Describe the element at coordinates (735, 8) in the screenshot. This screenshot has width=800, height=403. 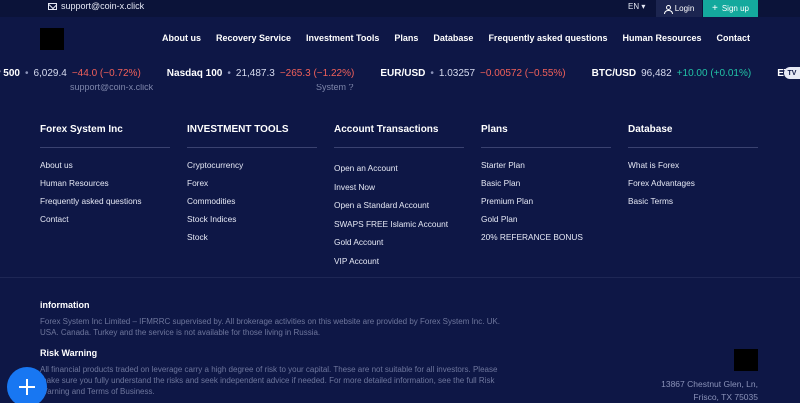
I see `signup-label: Sign up` at that location.